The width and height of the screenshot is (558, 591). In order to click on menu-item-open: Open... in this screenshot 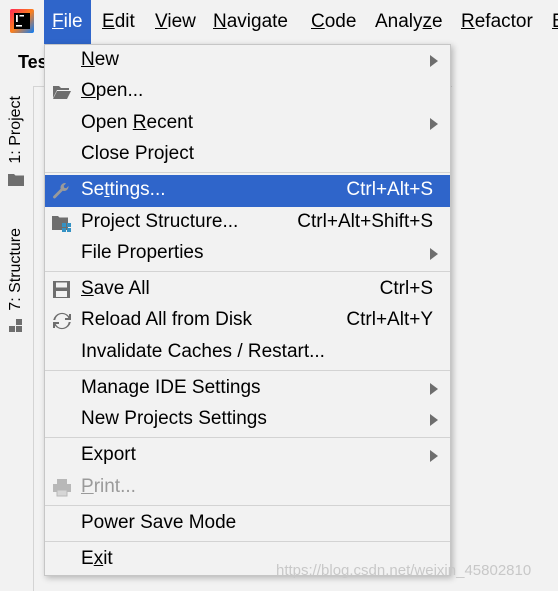, I will do `click(247, 92)`.